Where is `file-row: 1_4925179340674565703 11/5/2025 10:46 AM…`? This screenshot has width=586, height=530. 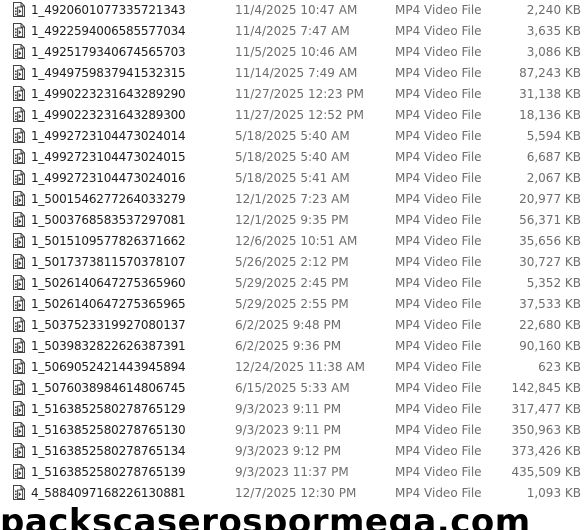
file-row: 1_4925179340674565703 11/5/2025 10:46 AM… is located at coordinates (293, 52).